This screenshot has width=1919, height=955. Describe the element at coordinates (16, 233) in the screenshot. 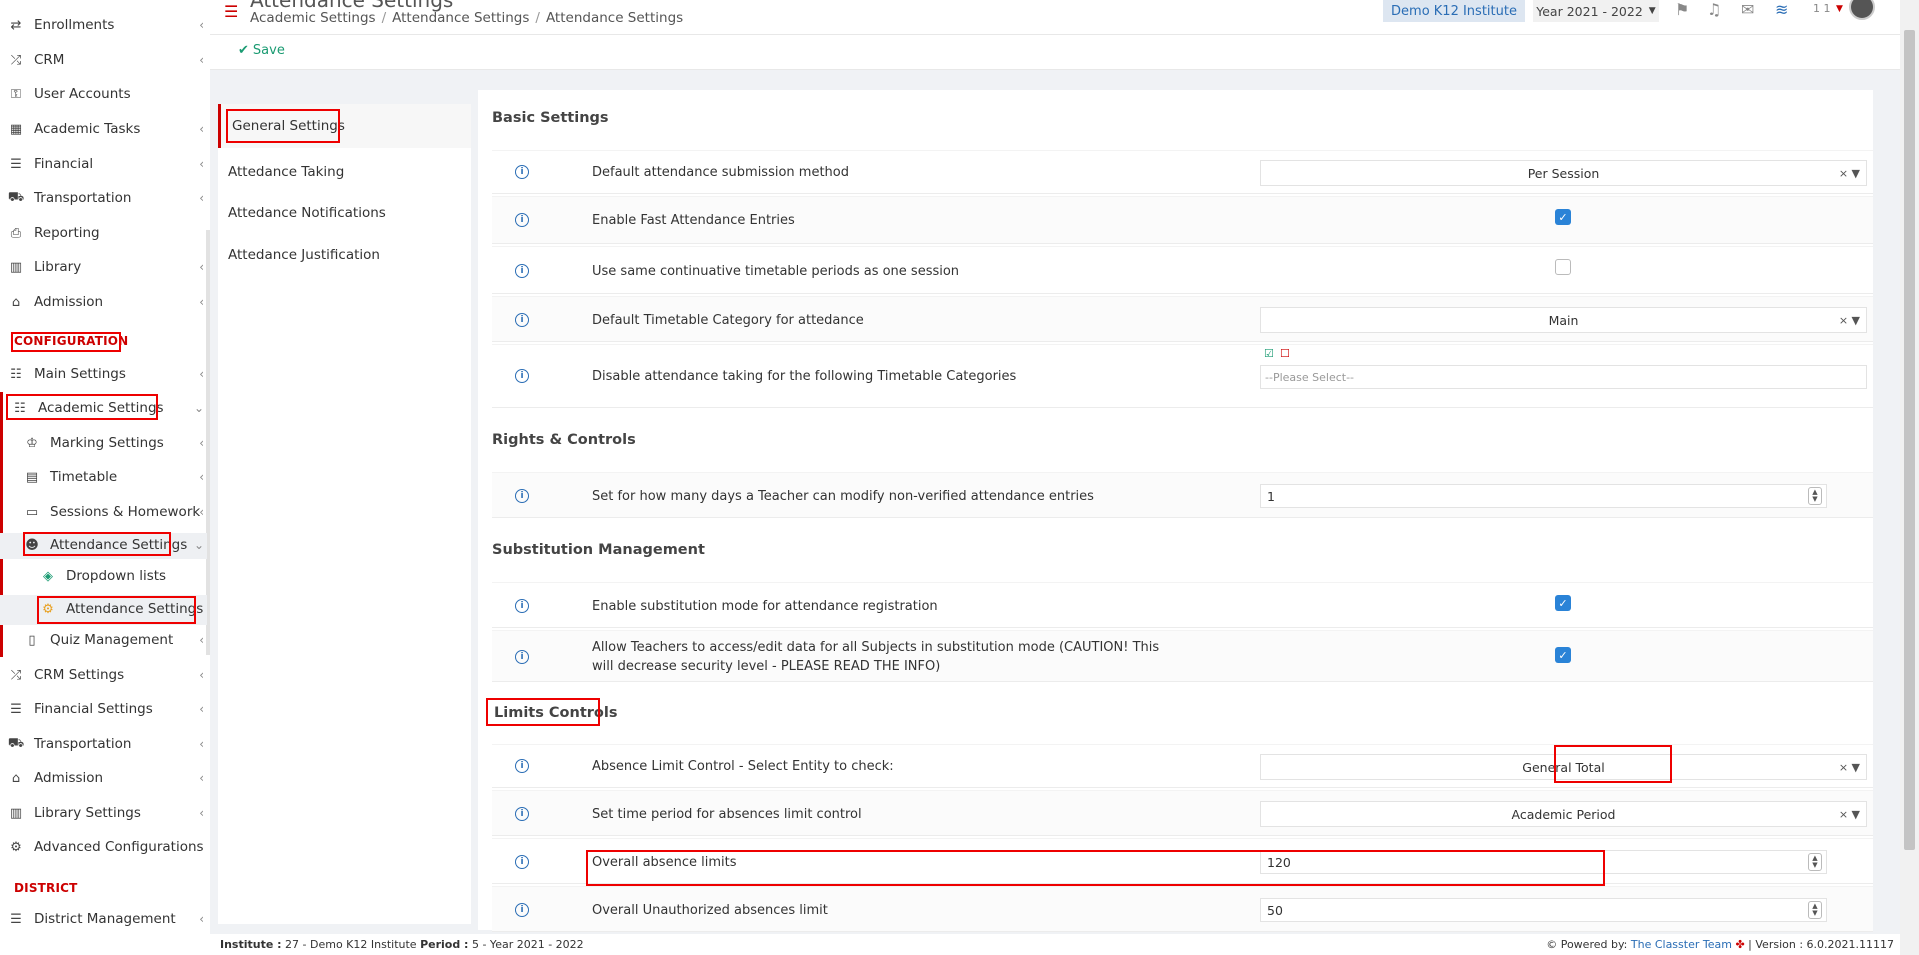

I see `print-icon: ⎙` at that location.